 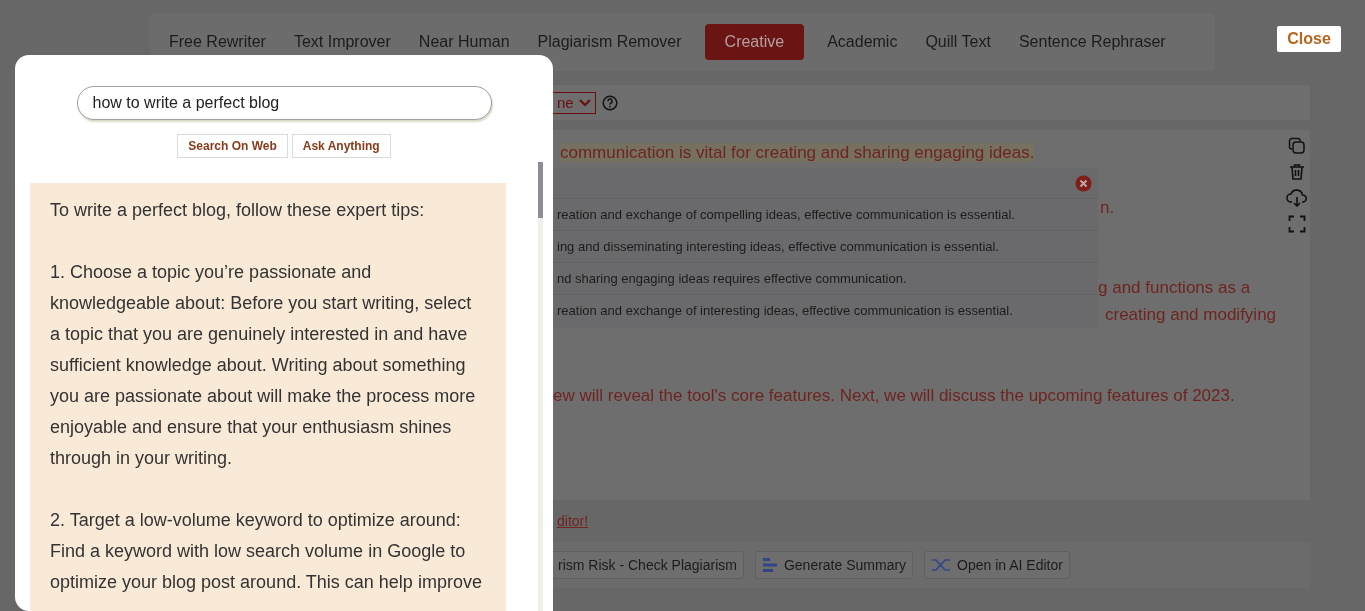 What do you see at coordinates (1083, 183) in the screenshot?
I see `close-icon` at bounding box center [1083, 183].